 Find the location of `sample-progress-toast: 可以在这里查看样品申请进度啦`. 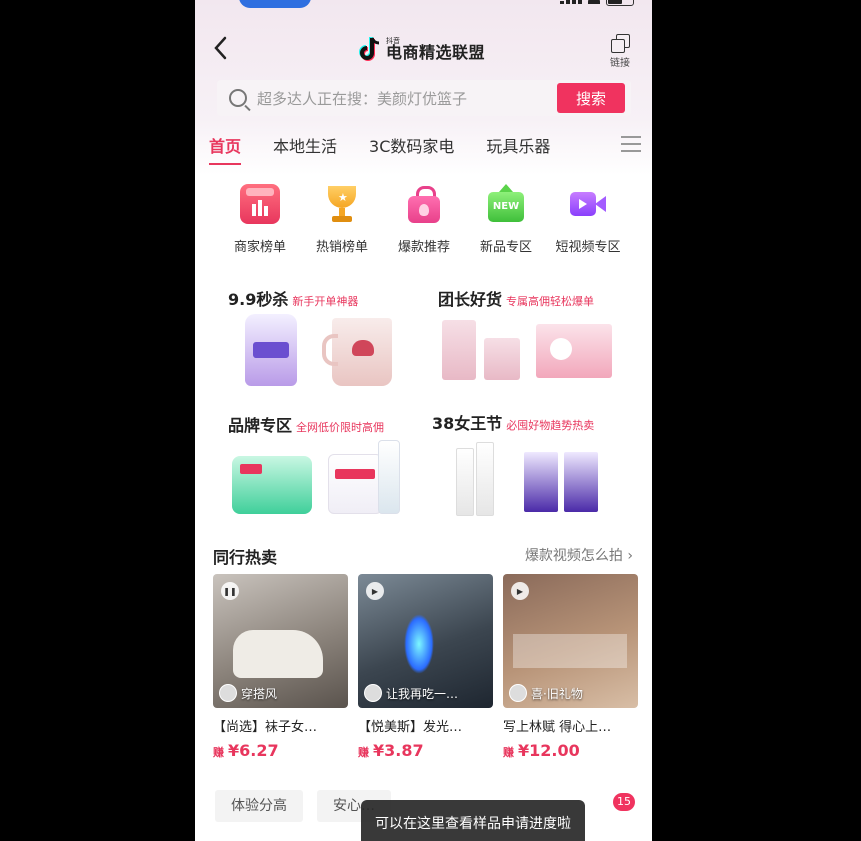

sample-progress-toast: 可以在这里查看样品申请进度啦 is located at coordinates (473, 820).